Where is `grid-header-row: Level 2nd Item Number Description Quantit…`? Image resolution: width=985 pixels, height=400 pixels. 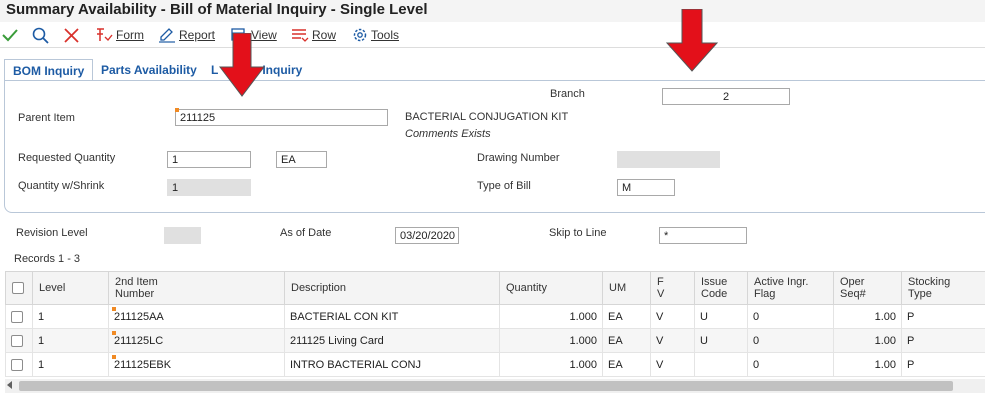
grid-header-row: Level 2nd Item Number Description Quantit… is located at coordinates (495, 288).